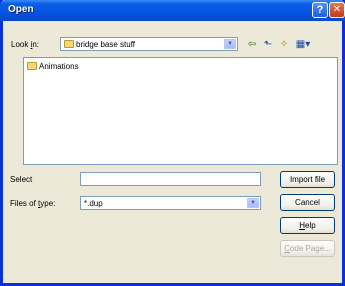  Describe the element at coordinates (93, 203) in the screenshot. I see `filetype-value: *.dup` at that location.